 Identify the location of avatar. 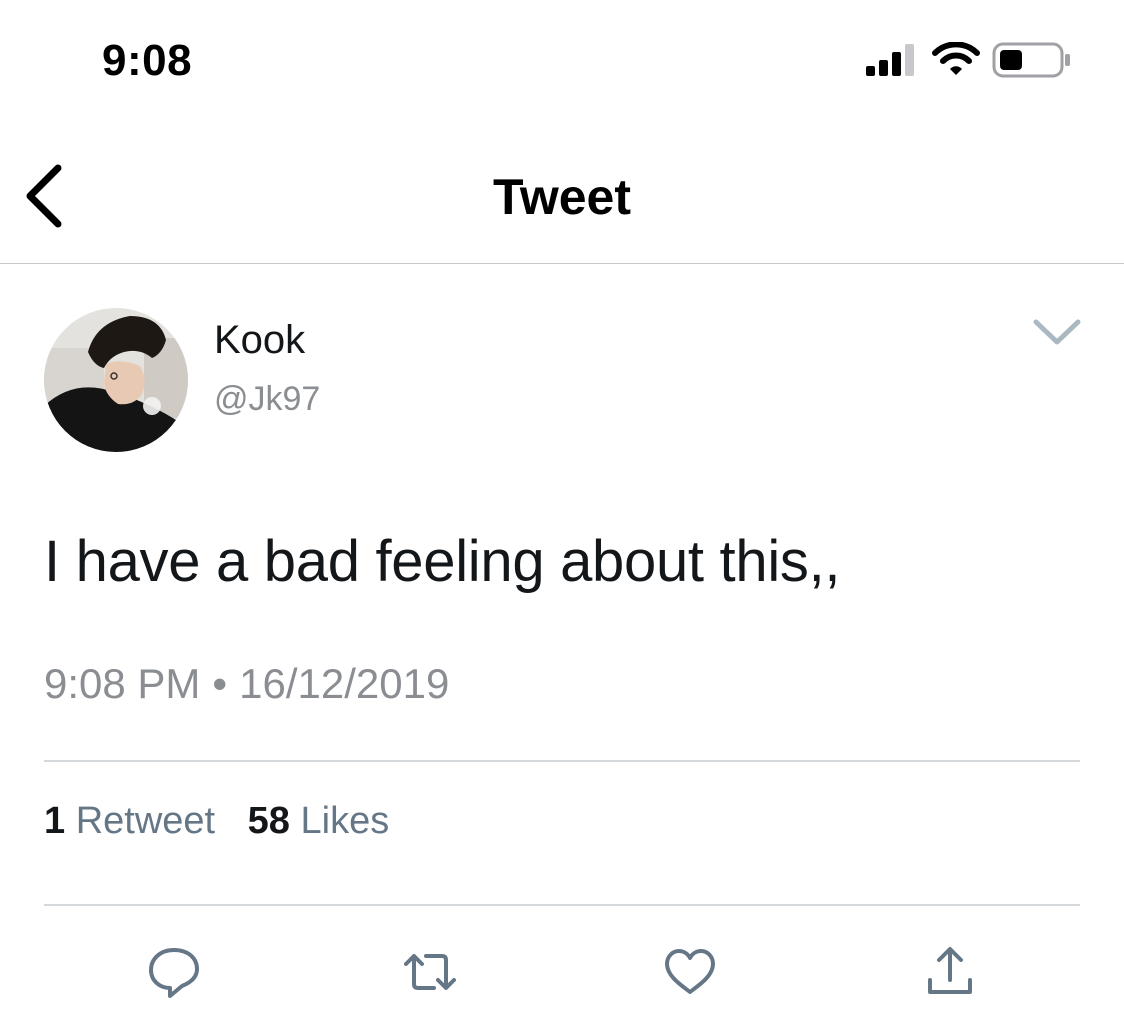
(116, 380).